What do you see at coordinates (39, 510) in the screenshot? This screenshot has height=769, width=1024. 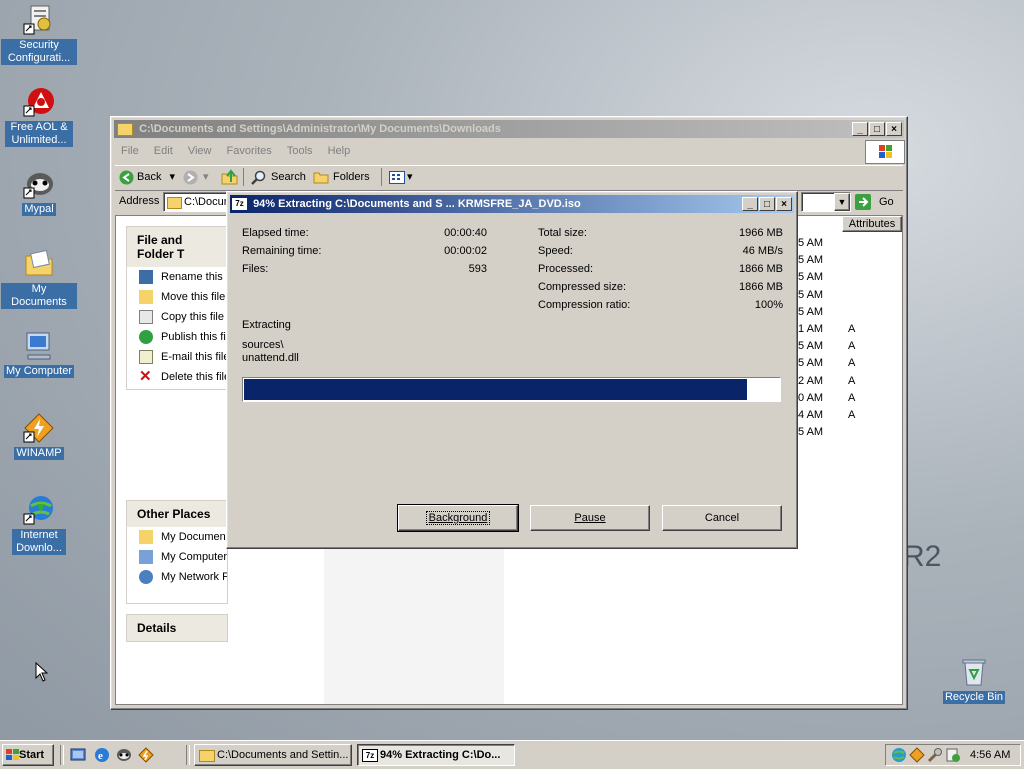 I see `internet-download-icon` at bounding box center [39, 510].